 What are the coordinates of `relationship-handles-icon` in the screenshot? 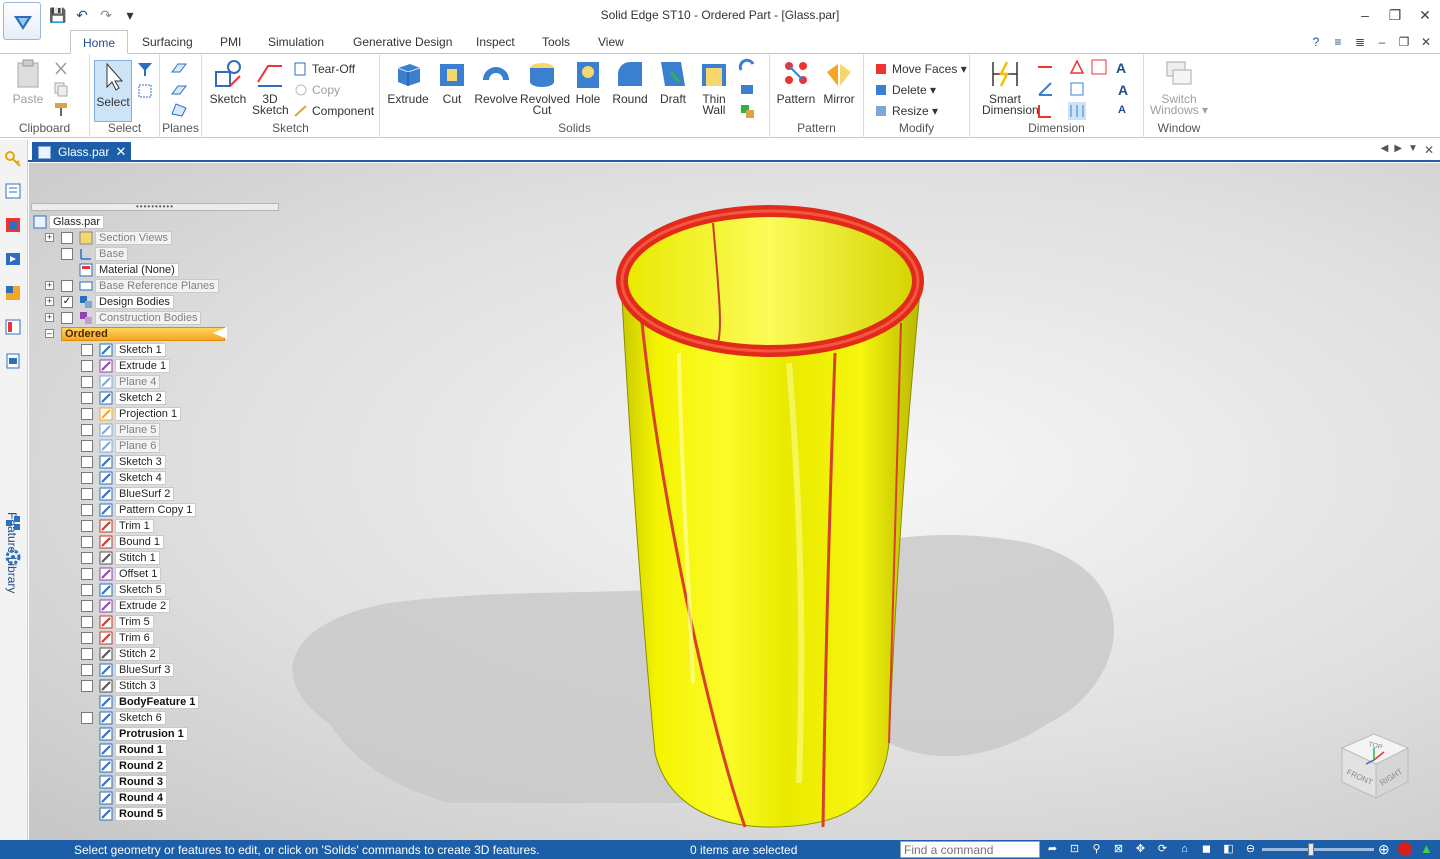 It's located at (1077, 111).